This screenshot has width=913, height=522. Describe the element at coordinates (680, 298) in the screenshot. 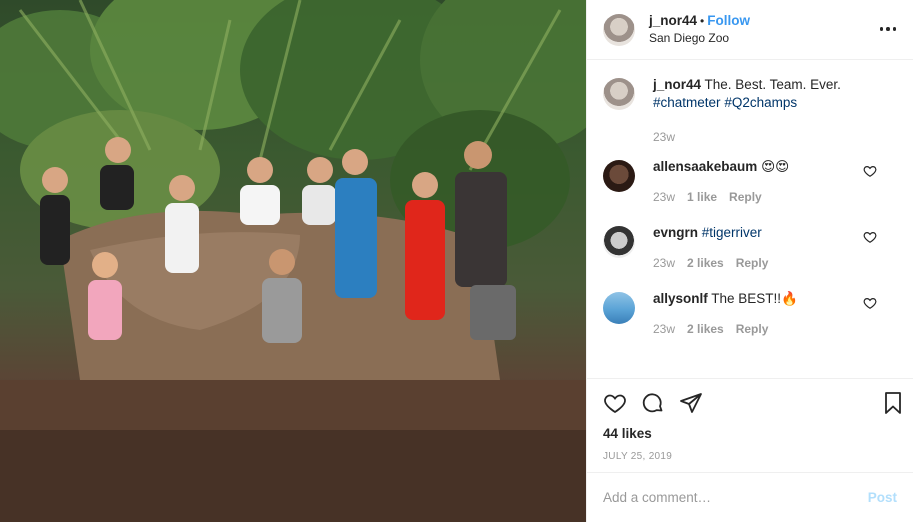

I see `commenter-username: allysonlf` at that location.